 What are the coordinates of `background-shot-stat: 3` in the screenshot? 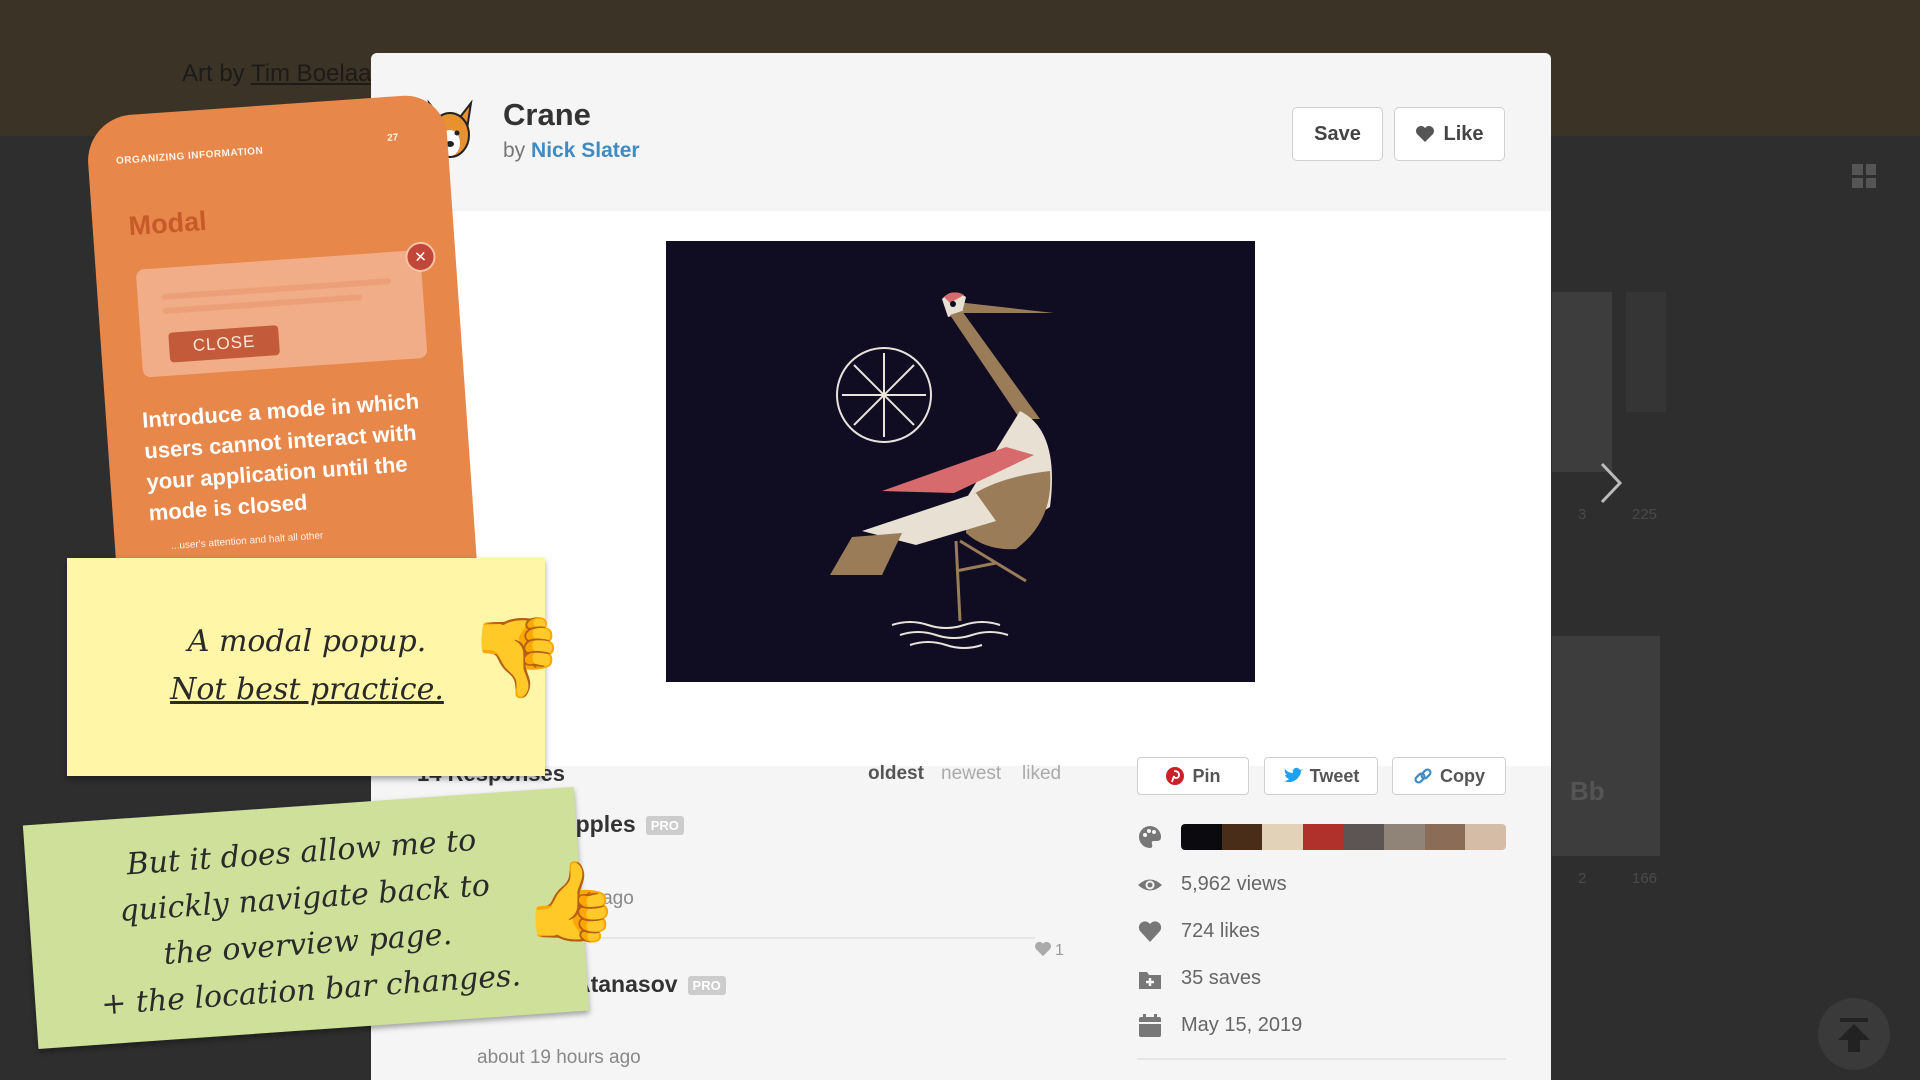 It's located at (1582, 514).